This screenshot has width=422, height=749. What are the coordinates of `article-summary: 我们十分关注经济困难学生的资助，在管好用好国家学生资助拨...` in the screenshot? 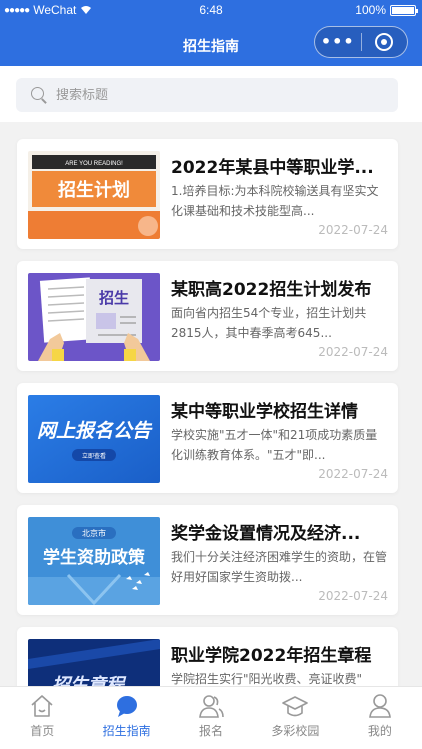 It's located at (279, 567).